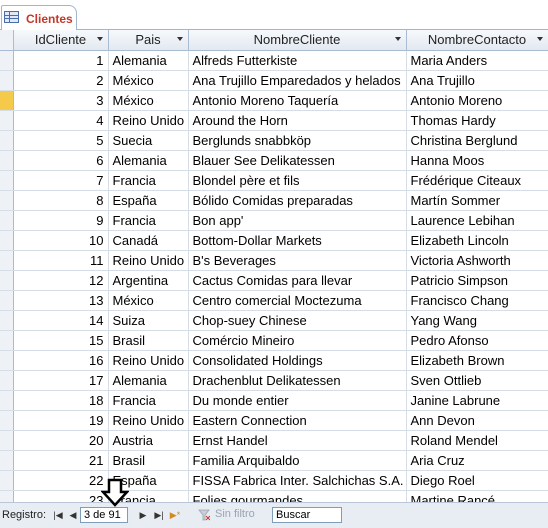 The image size is (548, 528). I want to click on first-record-icon: |◀, so click(58, 515).